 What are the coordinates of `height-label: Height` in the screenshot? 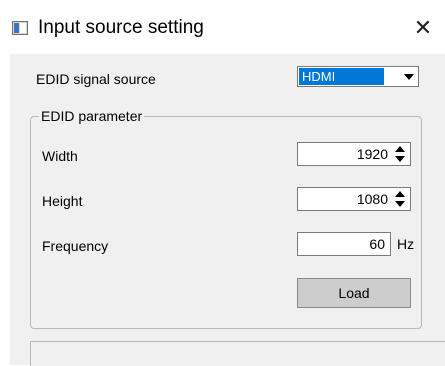 It's located at (62, 201).